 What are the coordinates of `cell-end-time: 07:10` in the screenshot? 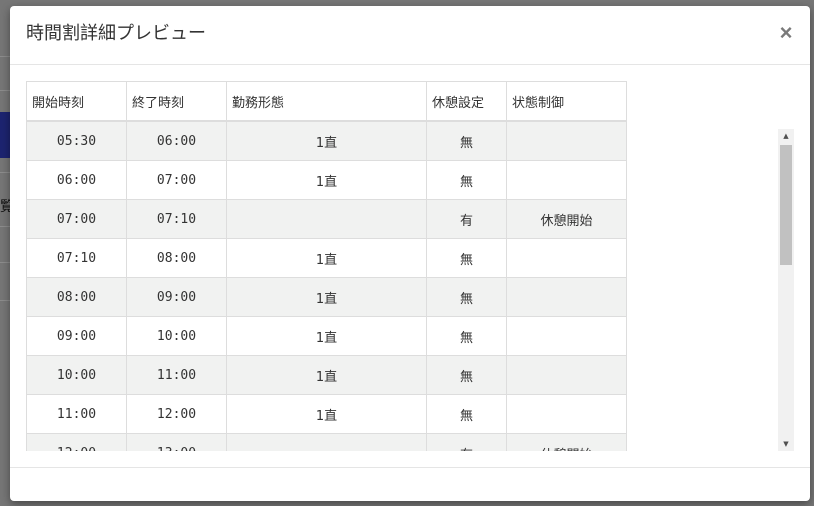 It's located at (176, 219).